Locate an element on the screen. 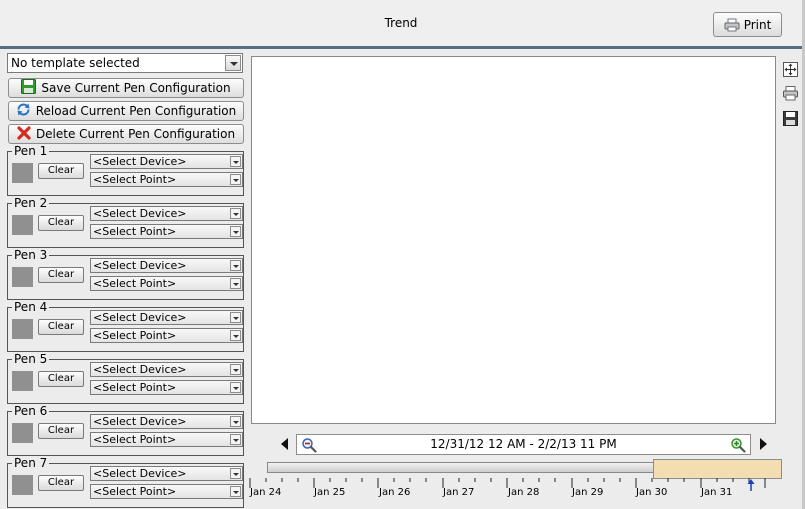  red-x-icon is located at coordinates (24, 134).